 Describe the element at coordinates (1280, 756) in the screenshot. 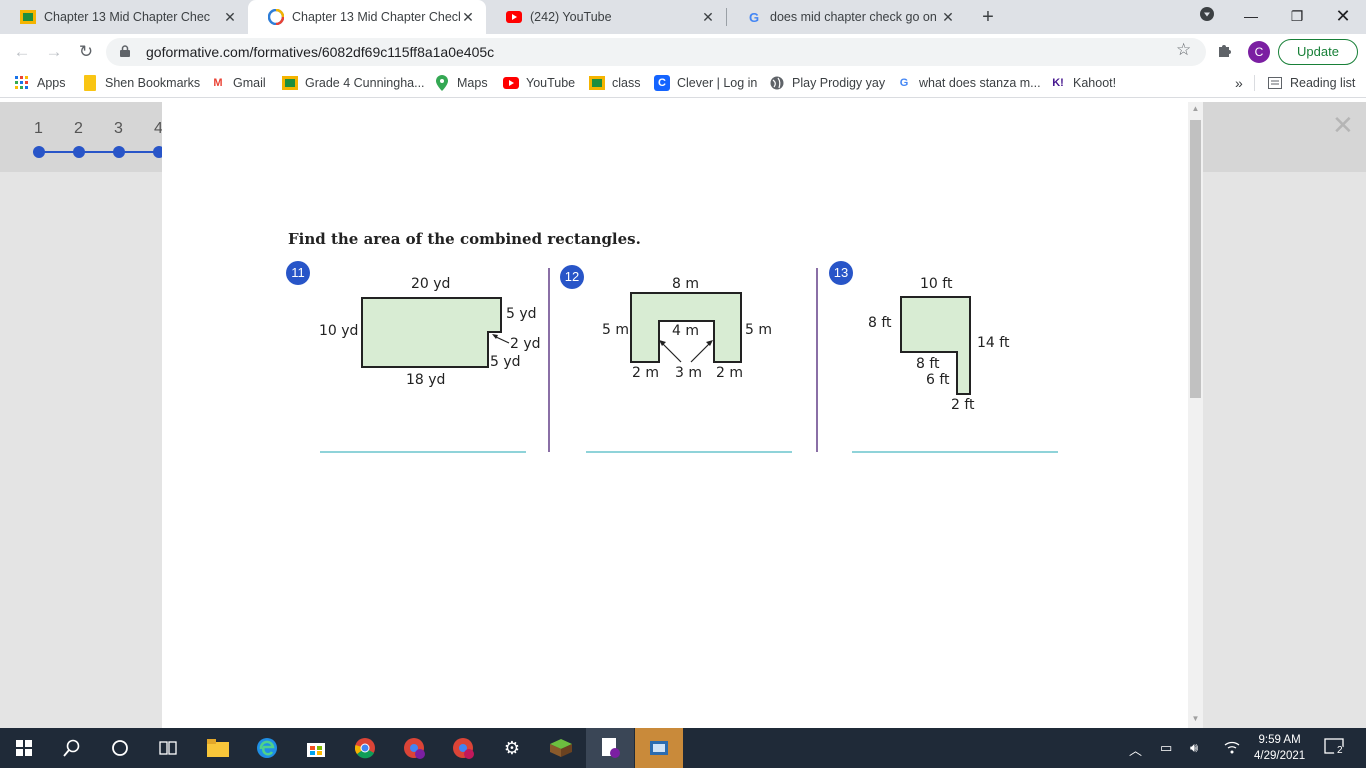

I see `clock-date: 4/29/2021` at that location.